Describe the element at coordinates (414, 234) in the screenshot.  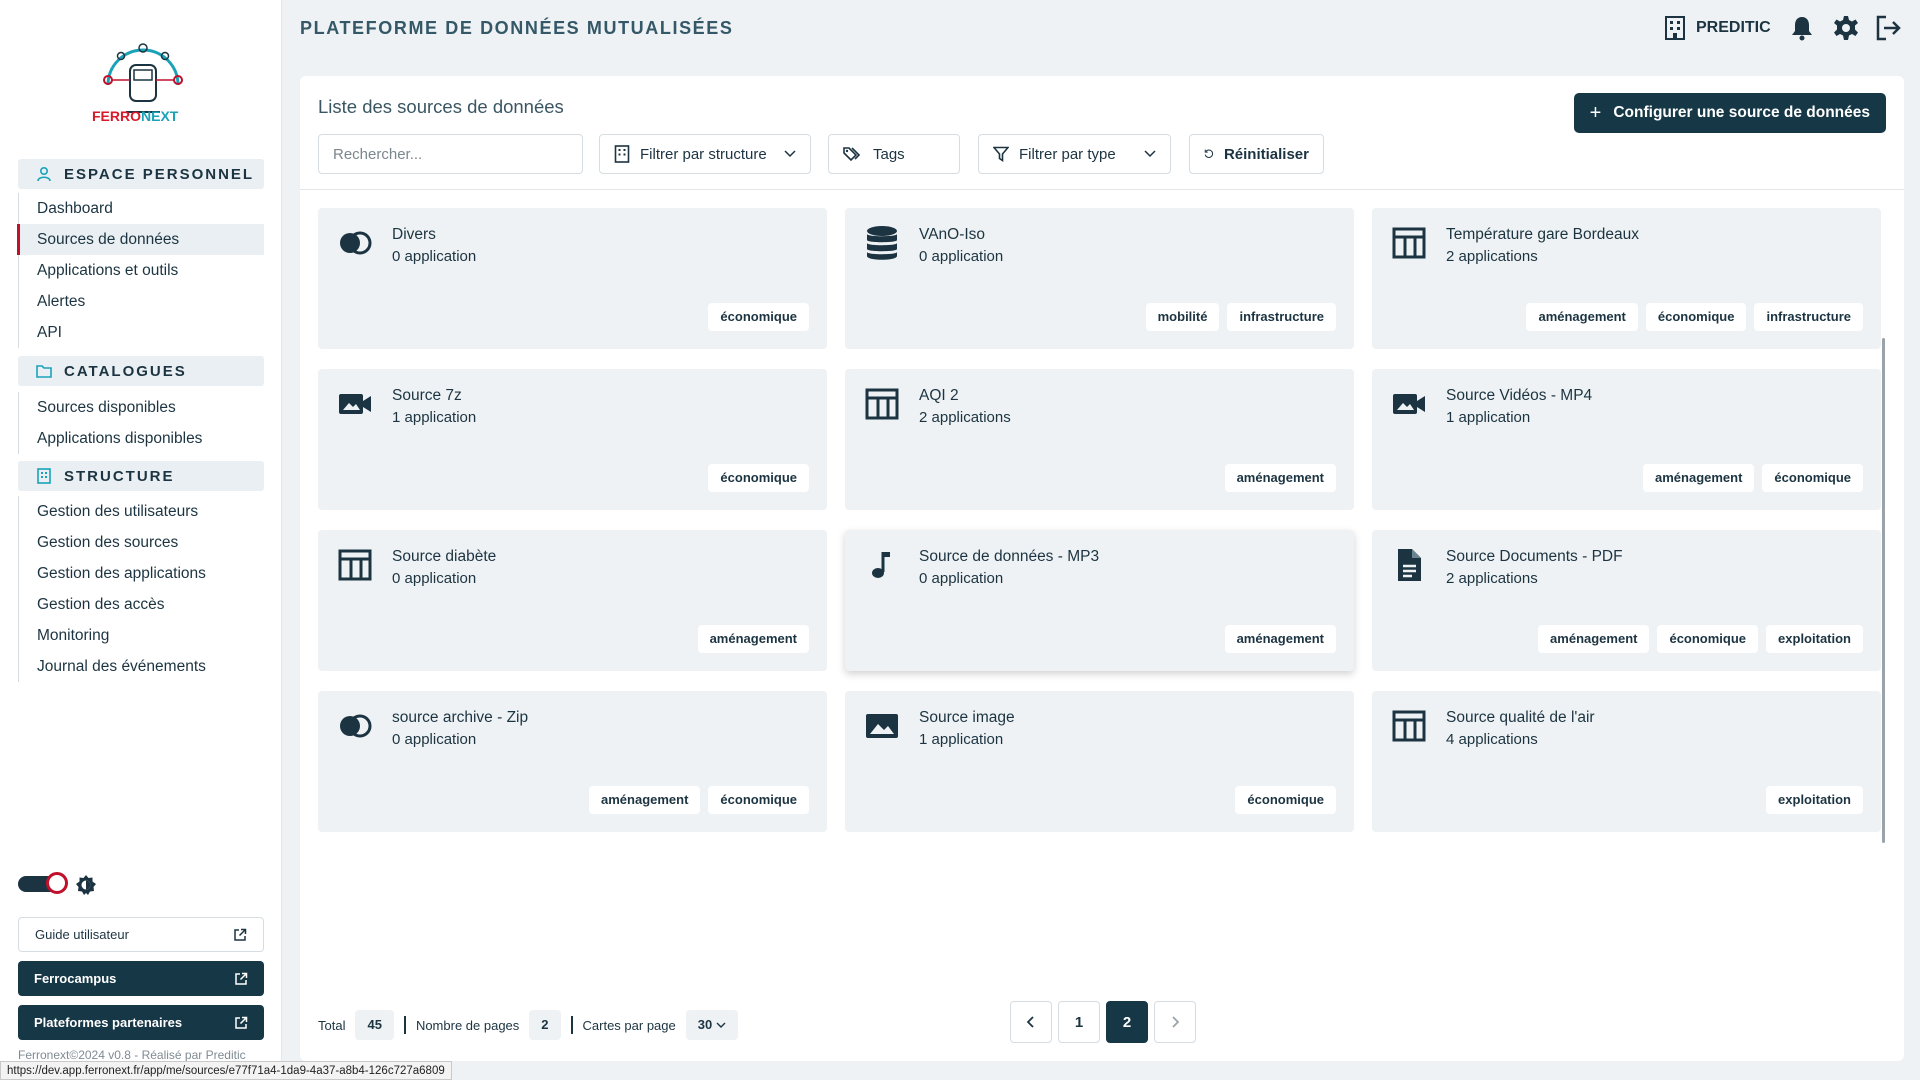
I see `card-title: Divers` at that location.